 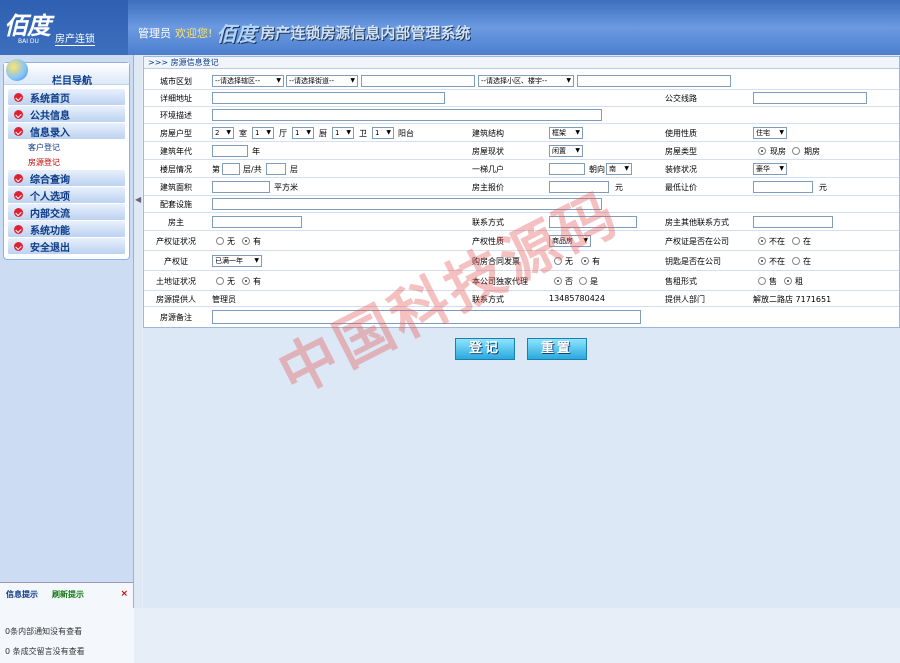 I want to click on collapse-arrow-icon: ◀, so click(x=138, y=199).